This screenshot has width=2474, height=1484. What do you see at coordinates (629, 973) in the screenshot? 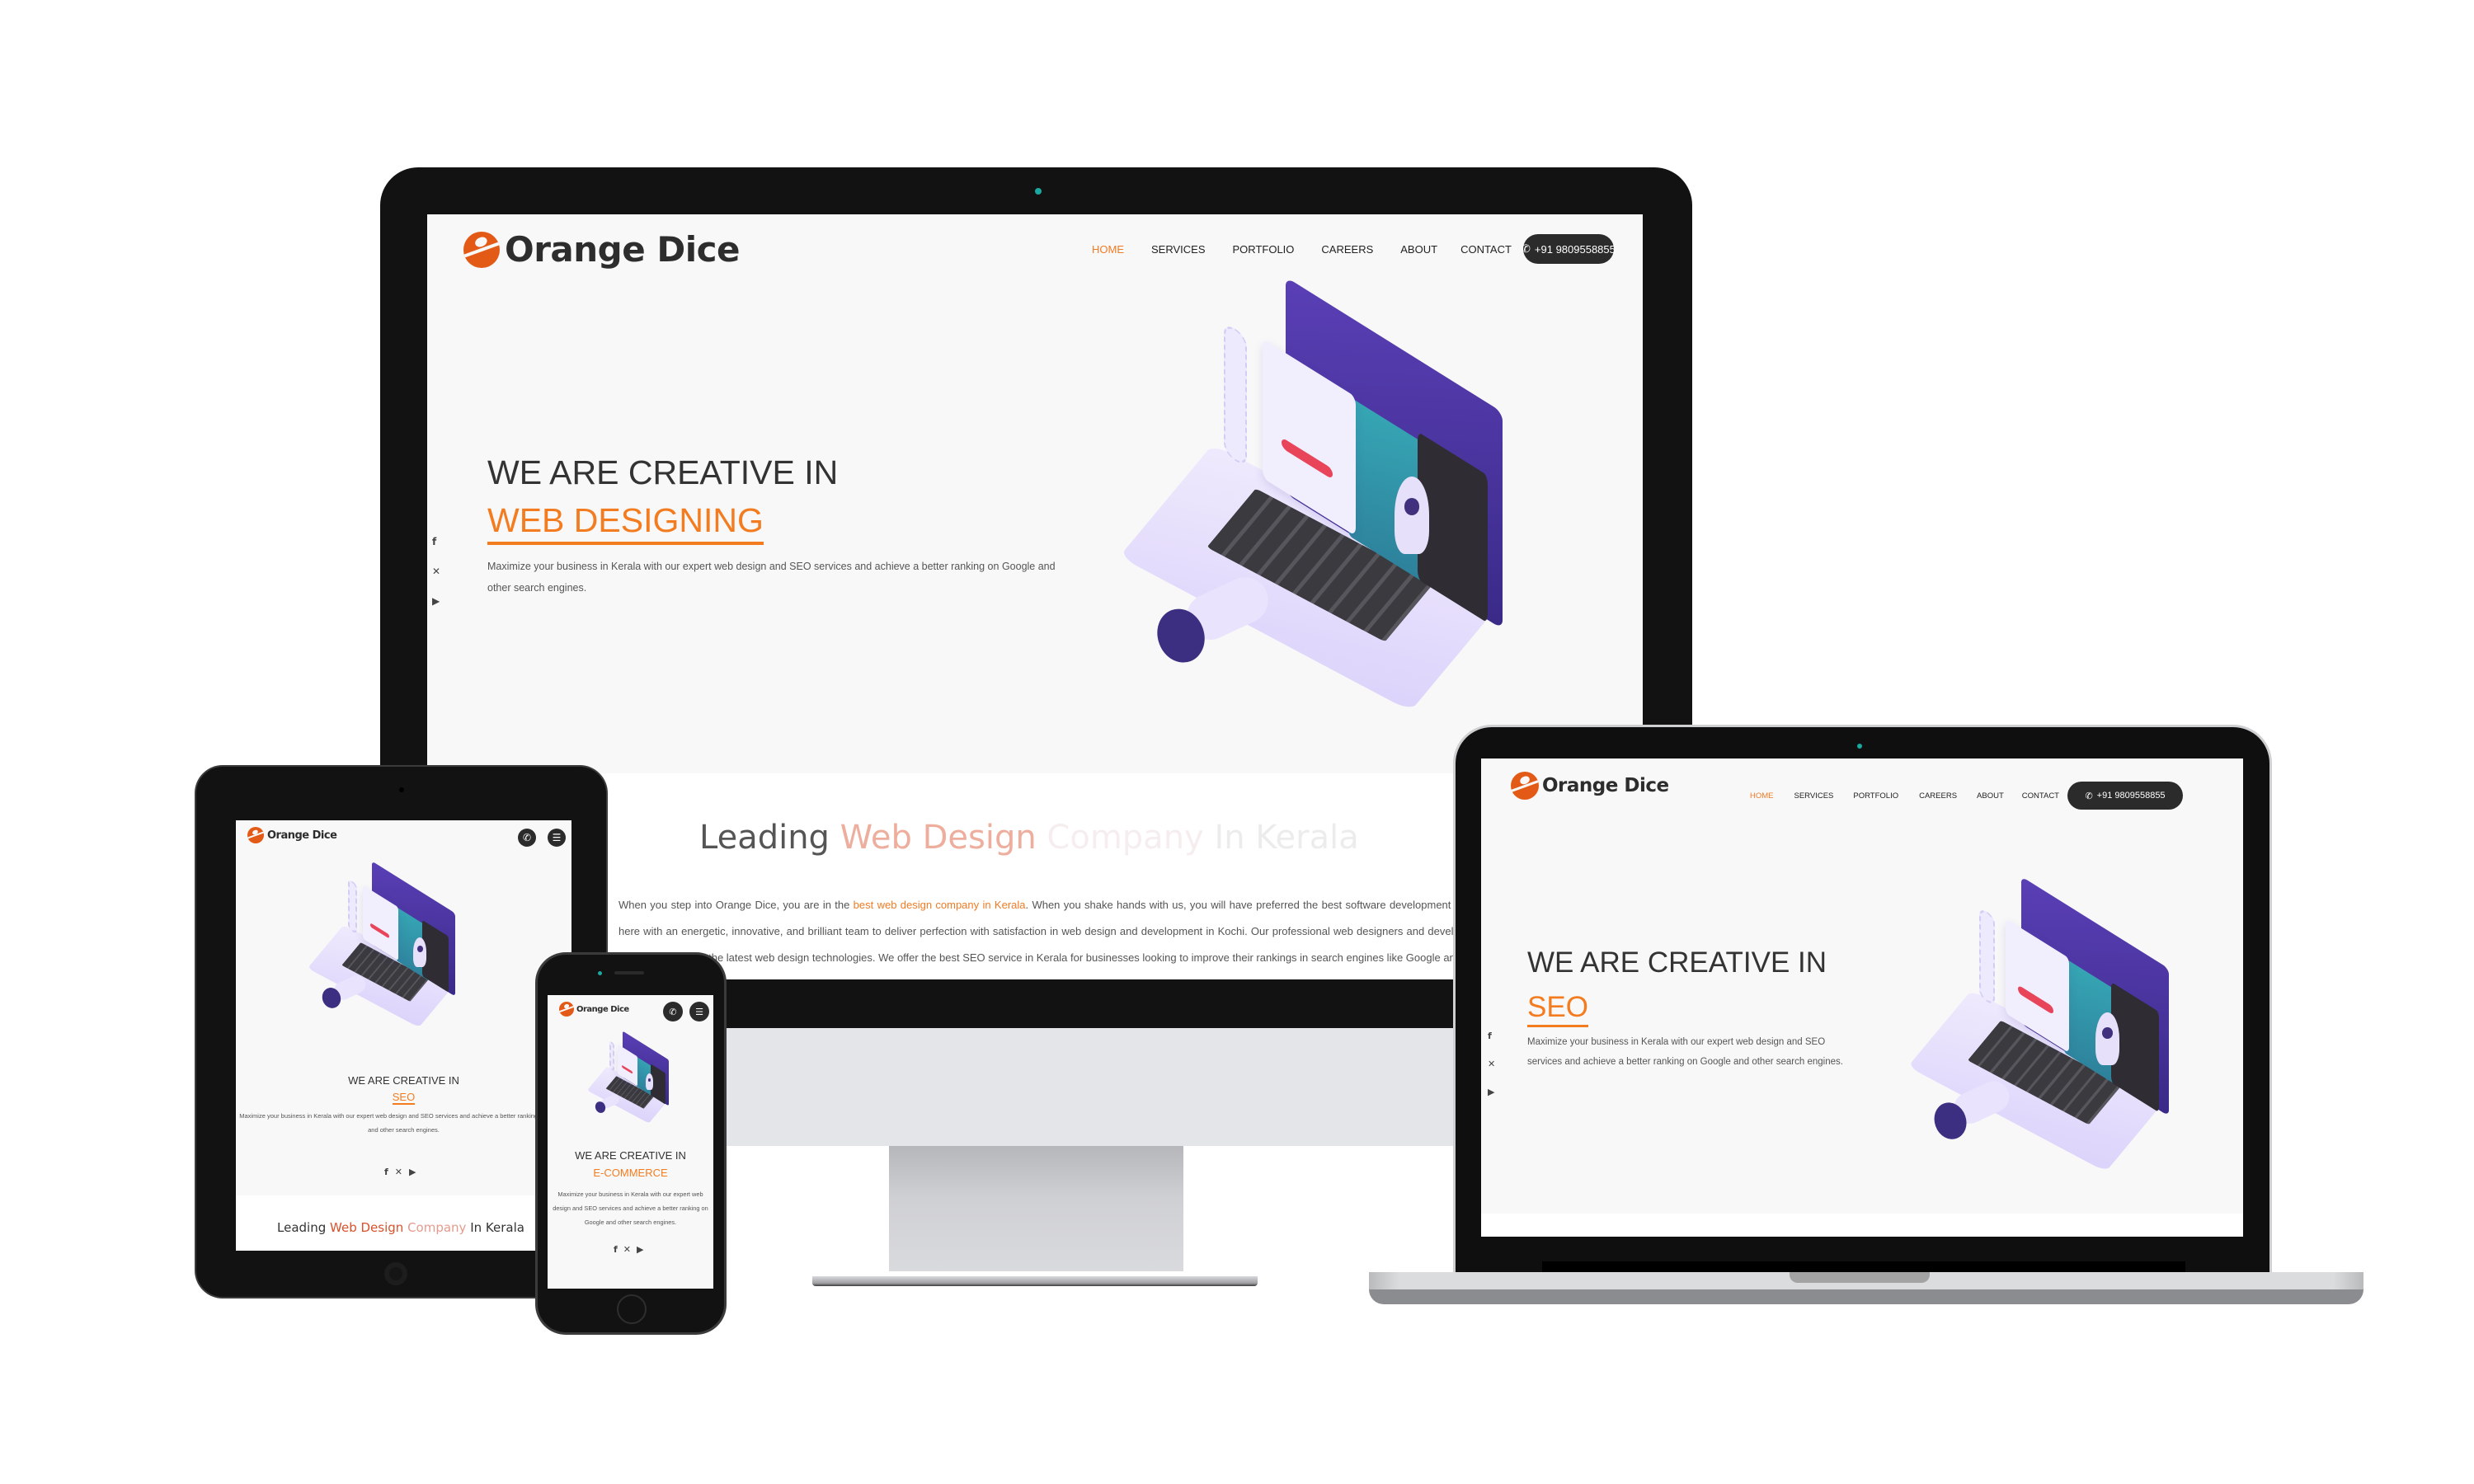
I see `phone-speaker` at bounding box center [629, 973].